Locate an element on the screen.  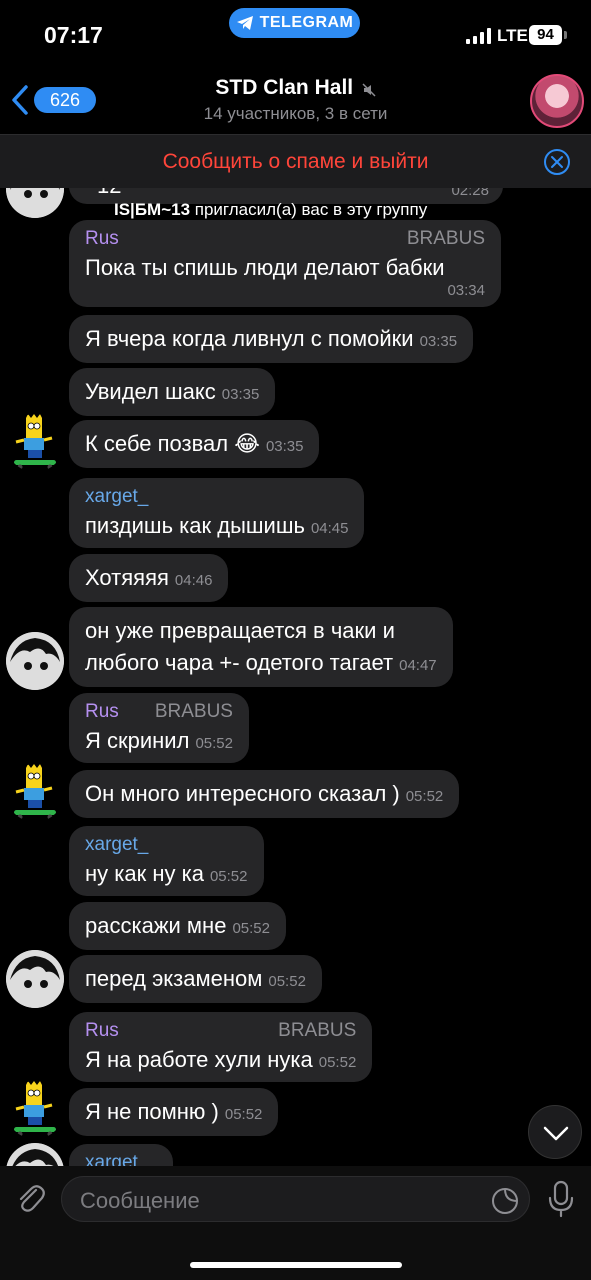
message-text: Я на работе хули нука is located at coordinates (199, 1059).